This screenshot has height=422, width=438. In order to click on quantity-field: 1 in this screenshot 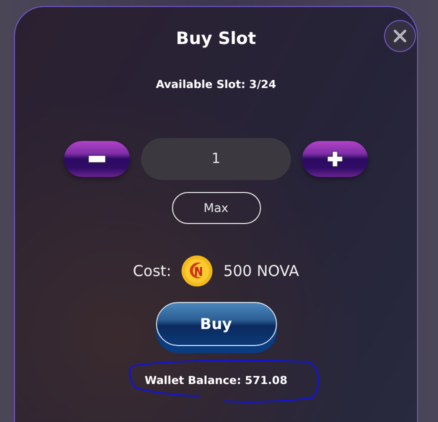, I will do `click(216, 159)`.